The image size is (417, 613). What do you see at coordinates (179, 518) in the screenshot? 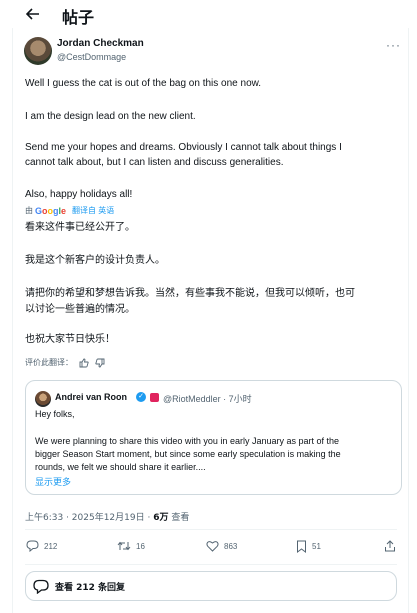
I see `views-label: 查看` at bounding box center [179, 518].